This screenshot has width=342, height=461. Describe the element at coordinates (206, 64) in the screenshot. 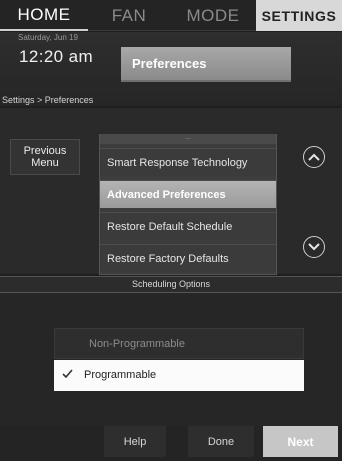

I see `preferences-title-button: Preferences` at that location.